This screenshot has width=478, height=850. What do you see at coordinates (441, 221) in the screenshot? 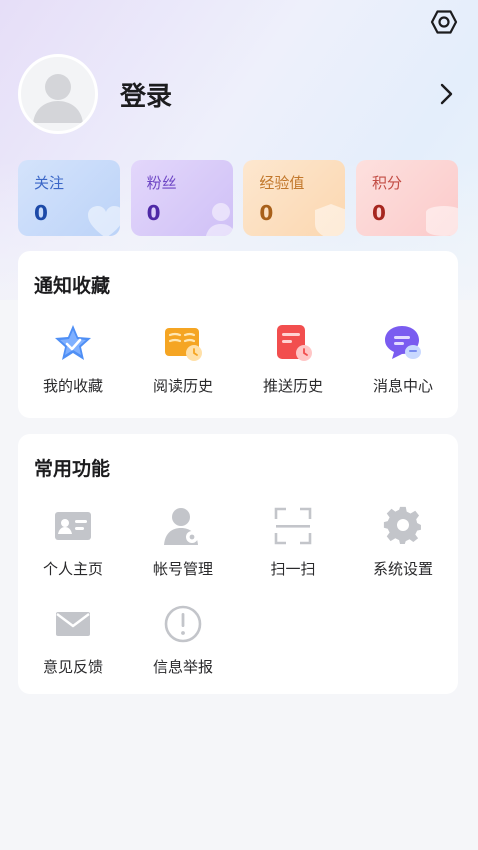
I see `coins-decor-icon` at bounding box center [441, 221].